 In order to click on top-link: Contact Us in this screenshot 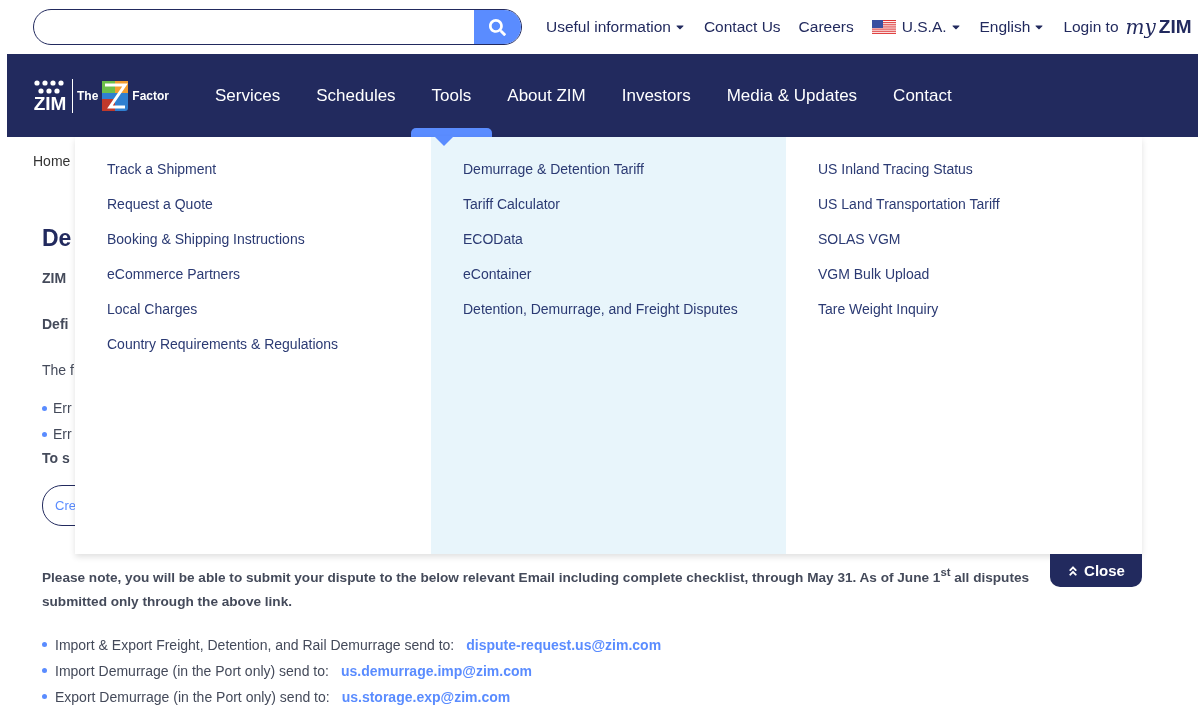, I will do `click(742, 27)`.